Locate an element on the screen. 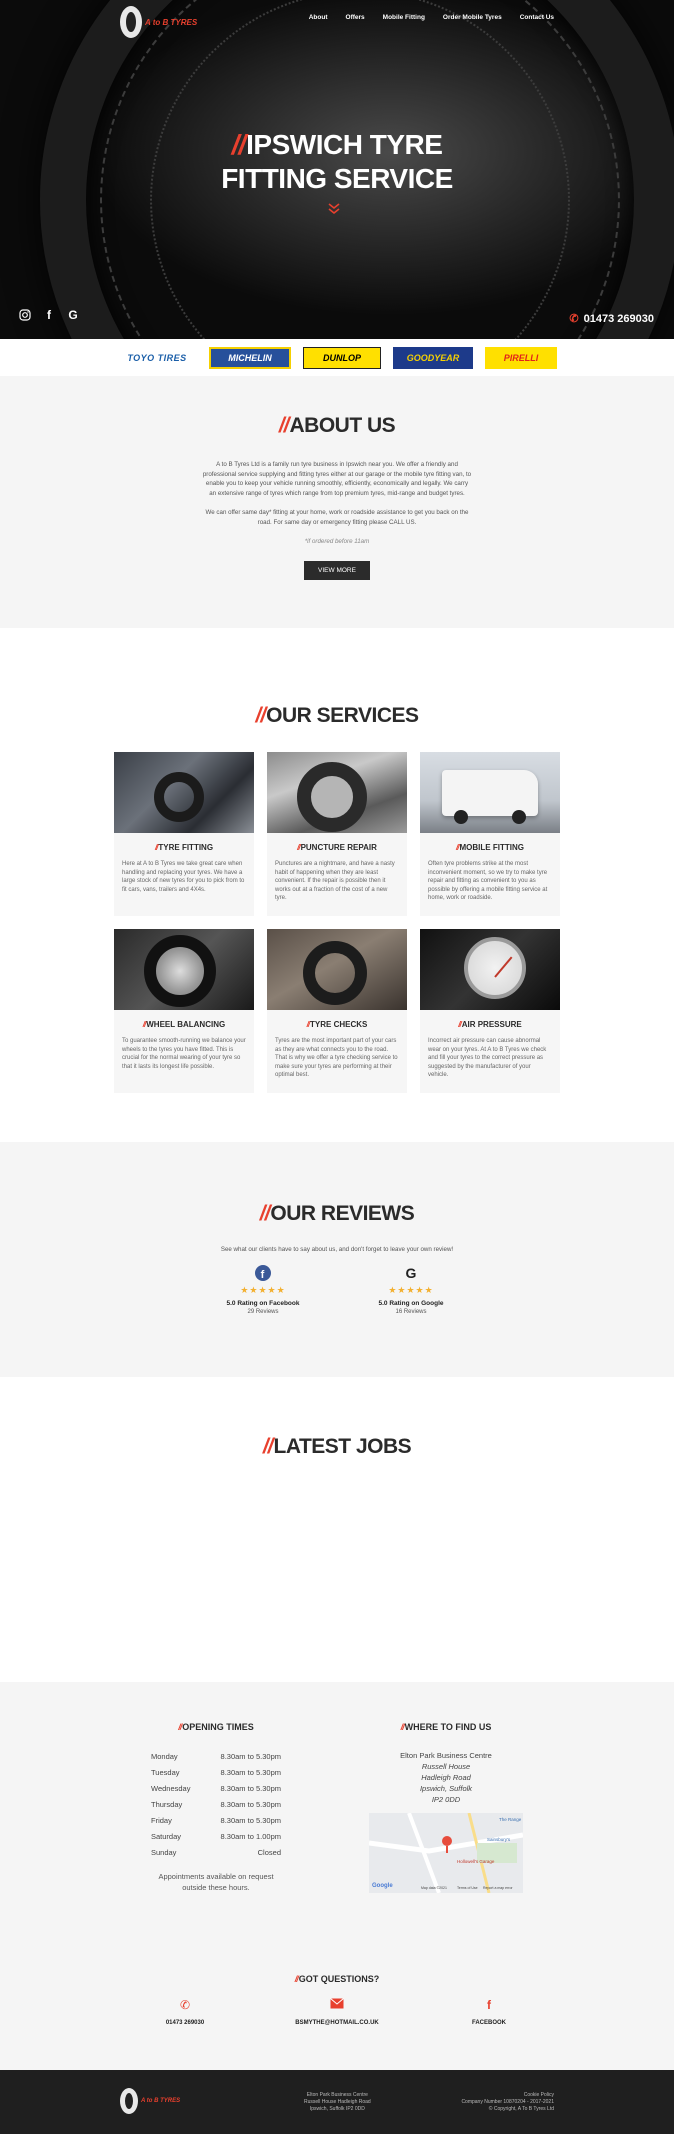 Image resolution: width=674 pixels, height=2134 pixels. services-title-text: OUR SERVICES is located at coordinates (342, 715).